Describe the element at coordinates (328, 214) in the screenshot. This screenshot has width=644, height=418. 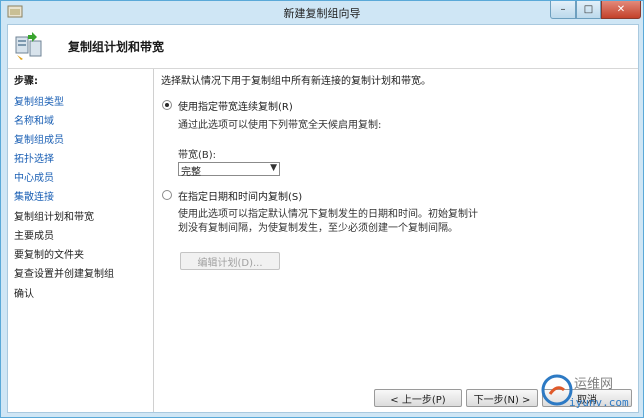
I see `scheduled-replication-description-line1: 使用此选项可以指定默认情况下复制发生的日期和时间。初始复制计` at that location.